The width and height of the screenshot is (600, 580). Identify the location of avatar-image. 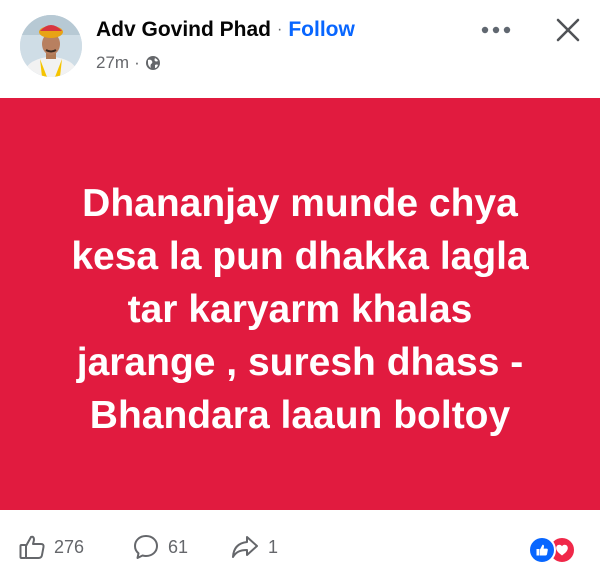
(51, 46).